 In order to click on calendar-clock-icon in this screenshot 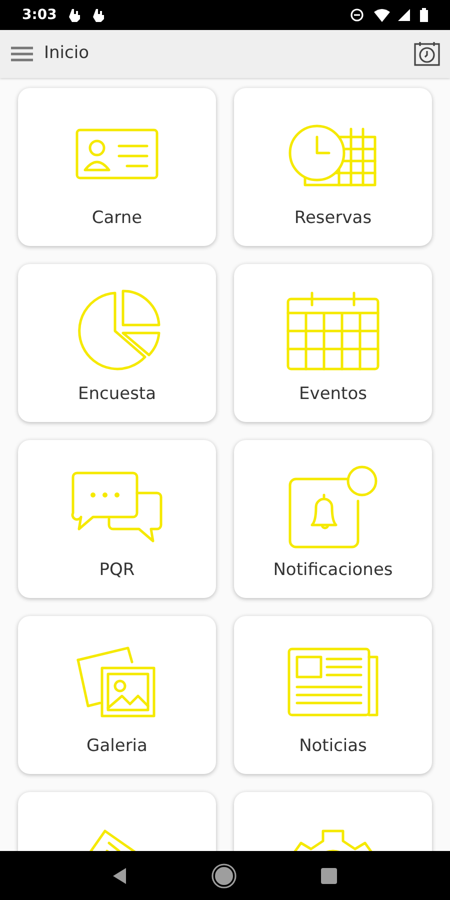, I will do `click(427, 54)`.